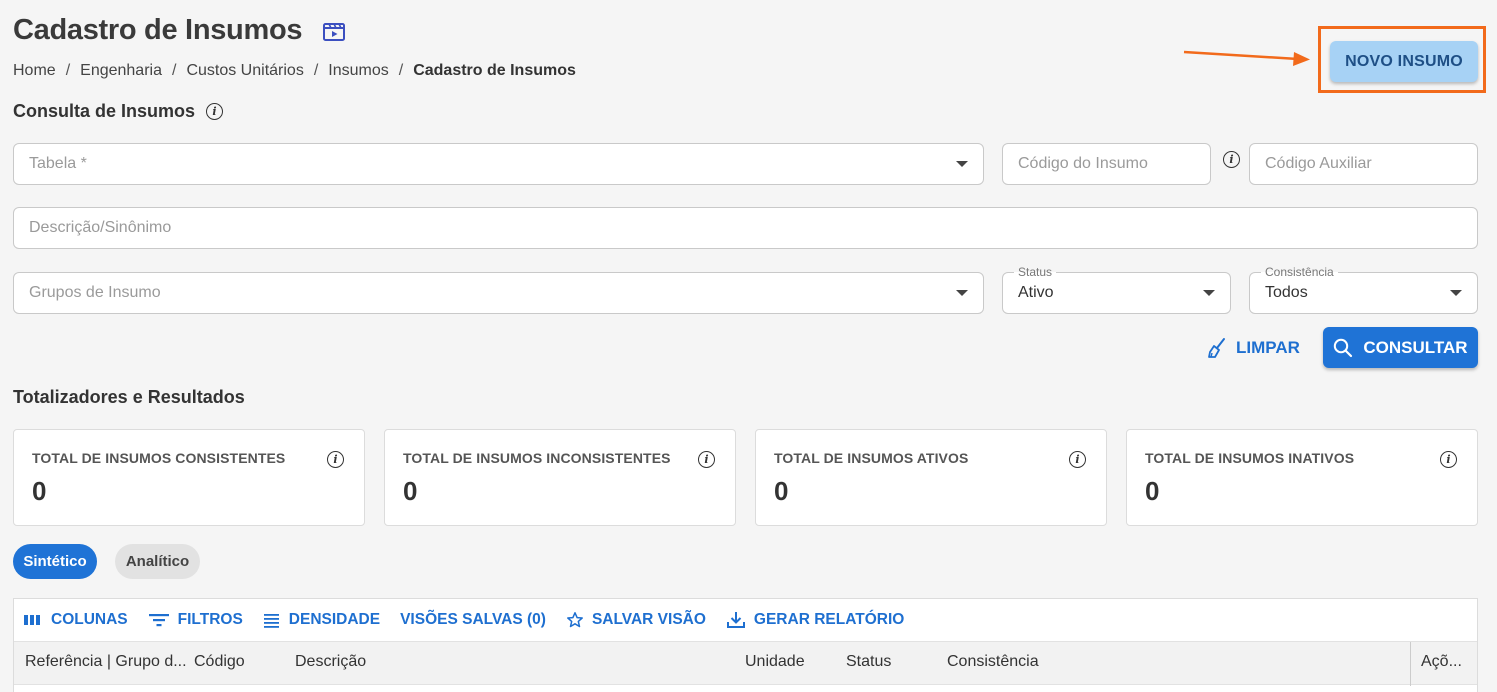 The height and width of the screenshot is (692, 1497). Describe the element at coordinates (1410, 664) in the screenshot. I see `column-separator` at that location.